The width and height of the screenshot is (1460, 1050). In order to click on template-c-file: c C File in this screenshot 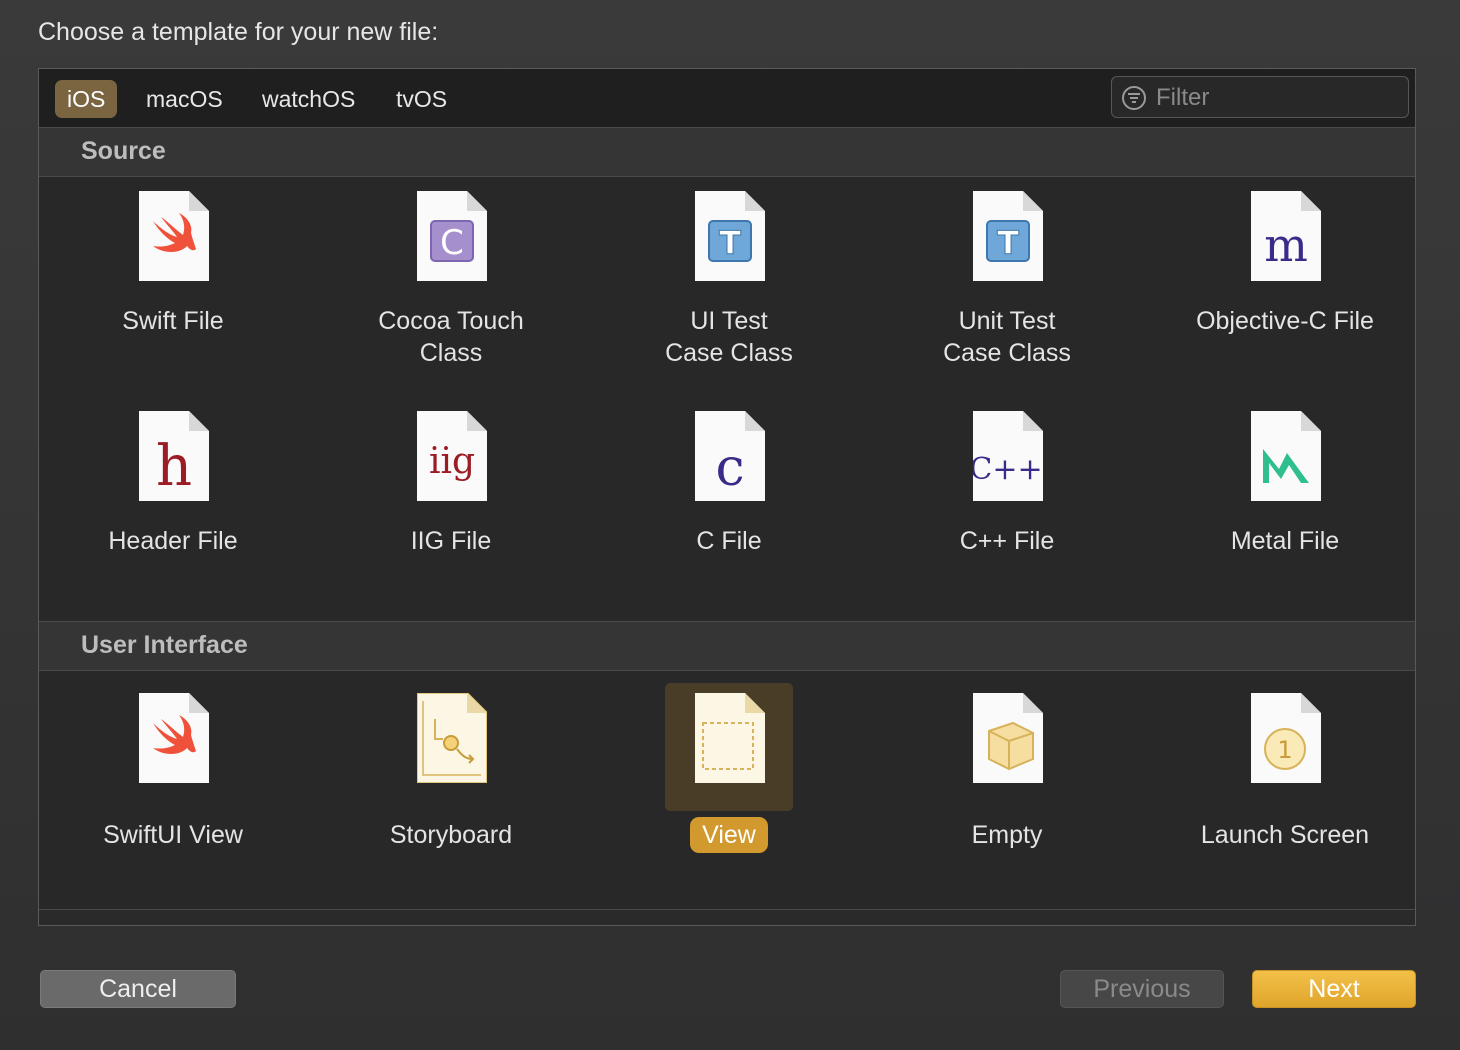, I will do `click(729, 506)`.